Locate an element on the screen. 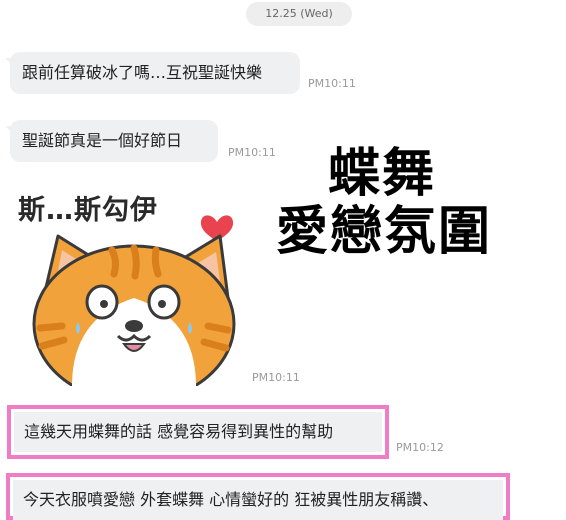 Image resolution: width=566 pixels, height=520 pixels. highlighted-message: 今天衣服噴愛戀 外套蝶舞 心情蠻好的 狂被異性朋友稱讚、 is located at coordinates (258, 500).